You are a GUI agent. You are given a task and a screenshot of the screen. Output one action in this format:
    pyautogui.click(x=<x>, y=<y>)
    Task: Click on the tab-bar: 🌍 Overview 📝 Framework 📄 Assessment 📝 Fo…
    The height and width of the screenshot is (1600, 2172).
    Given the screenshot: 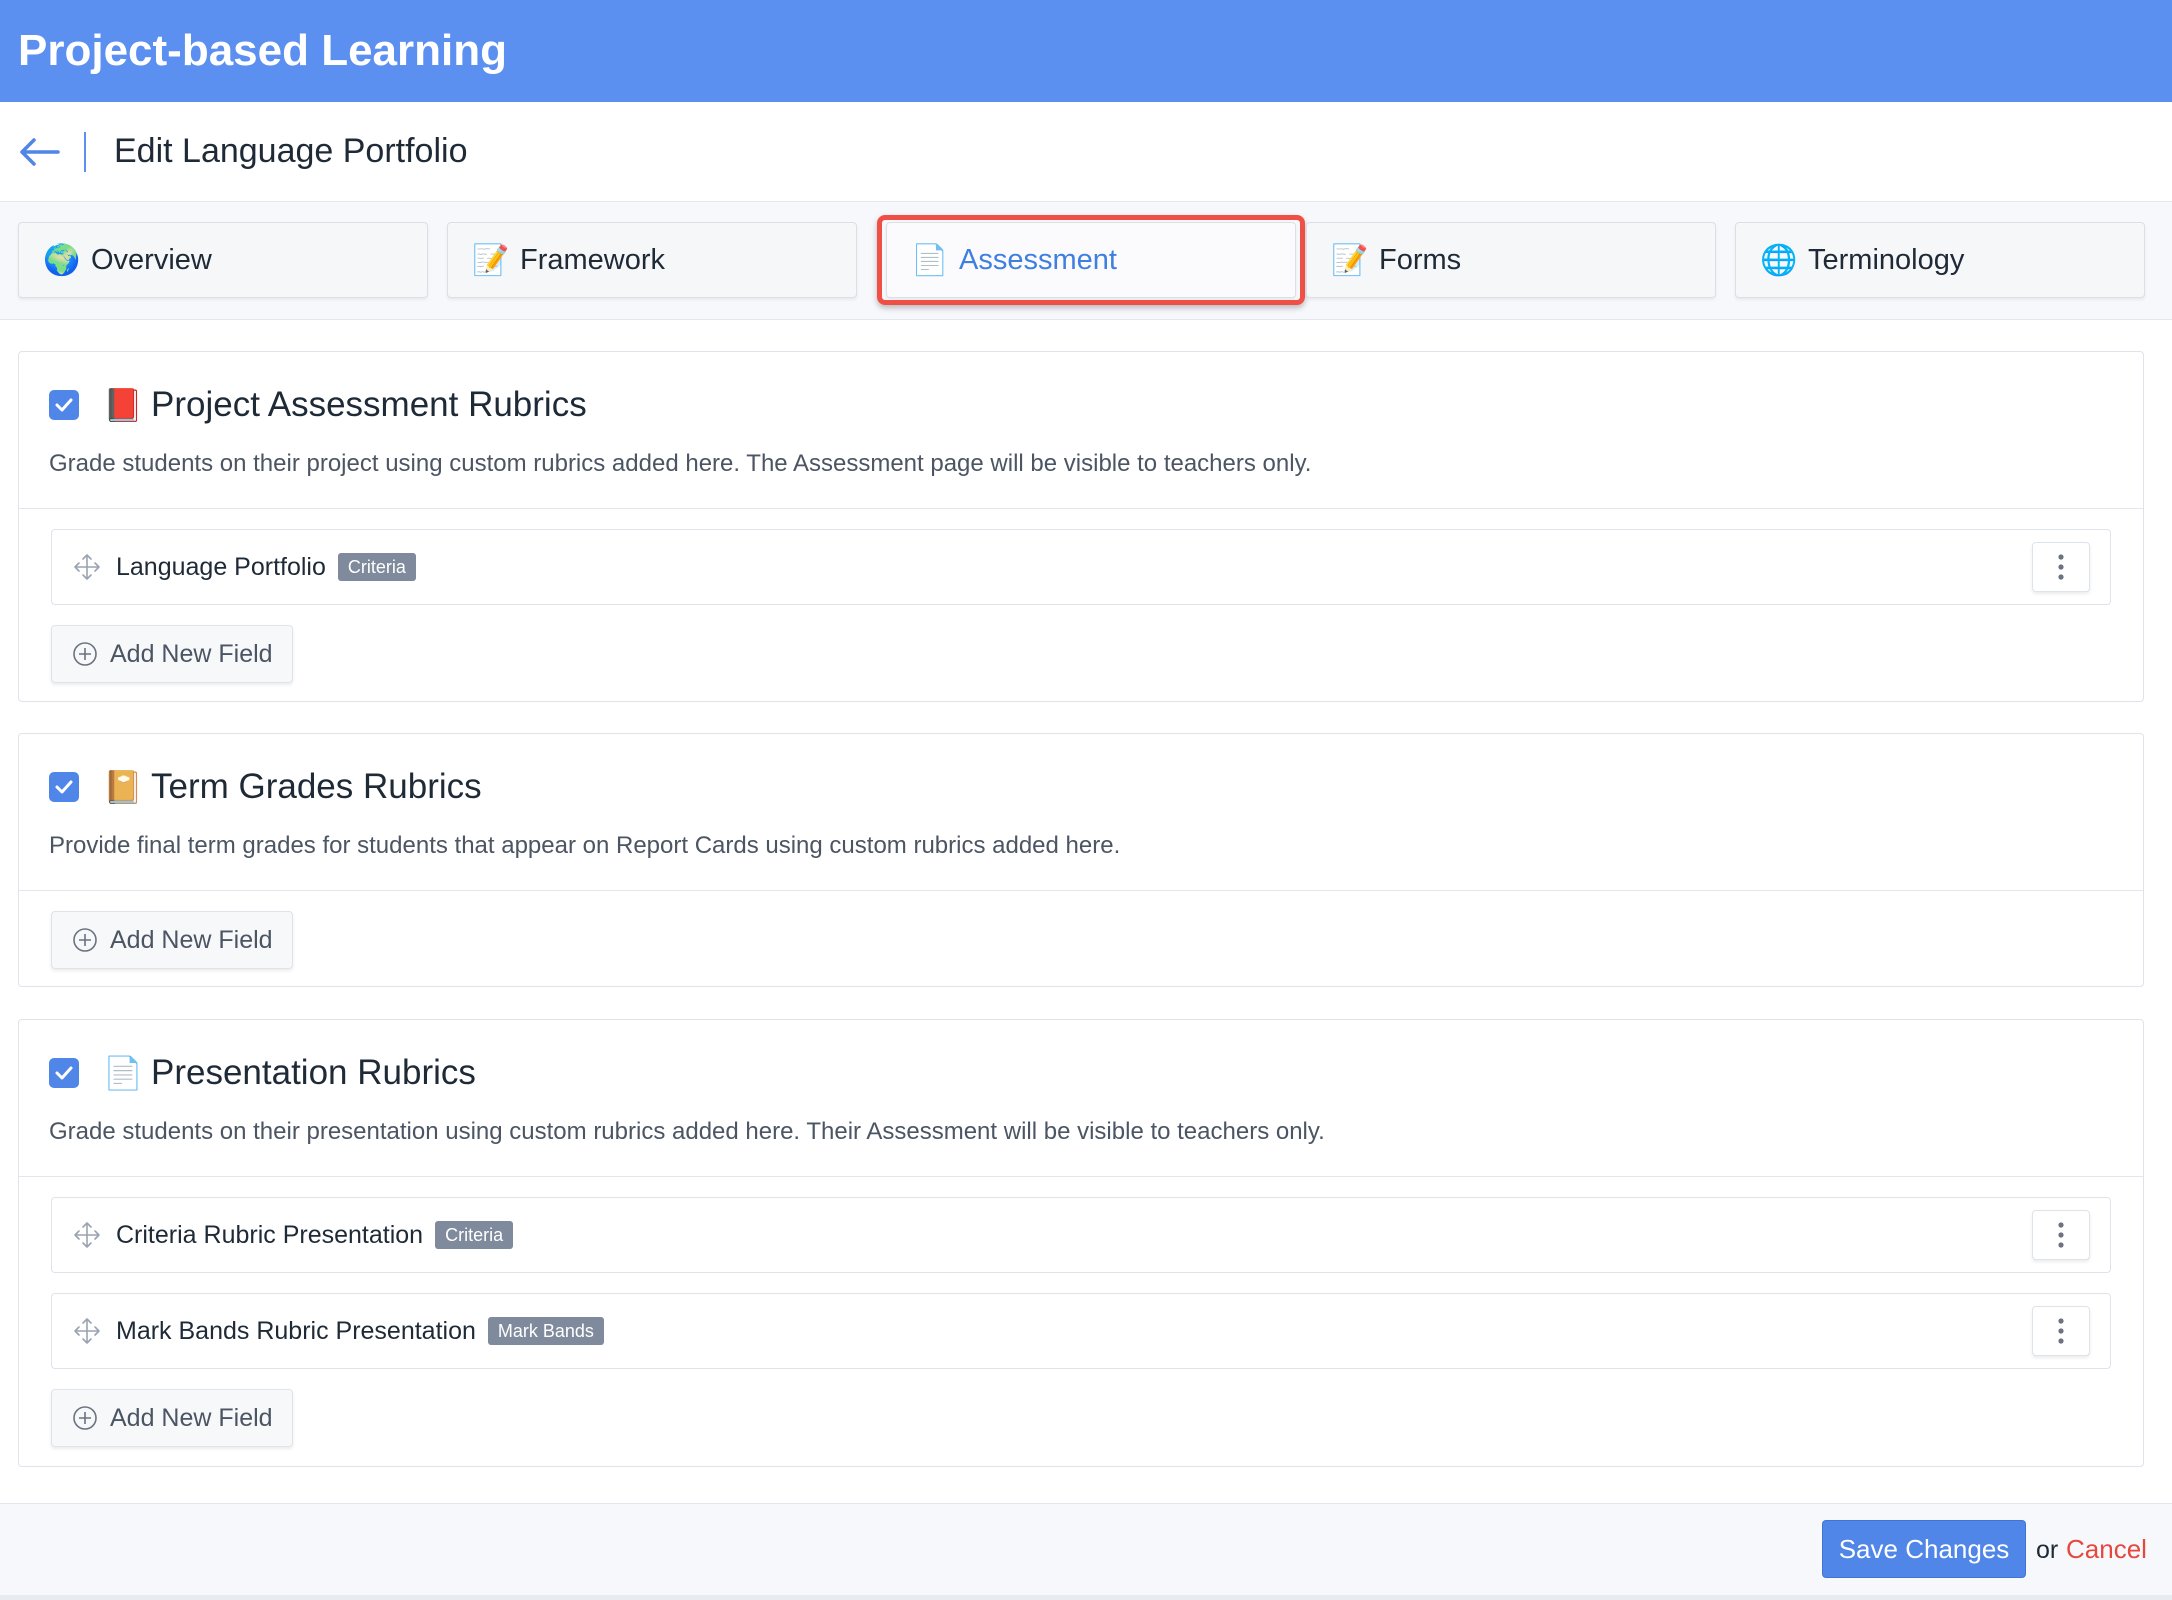 What is the action you would take?
    pyautogui.click(x=1086, y=261)
    